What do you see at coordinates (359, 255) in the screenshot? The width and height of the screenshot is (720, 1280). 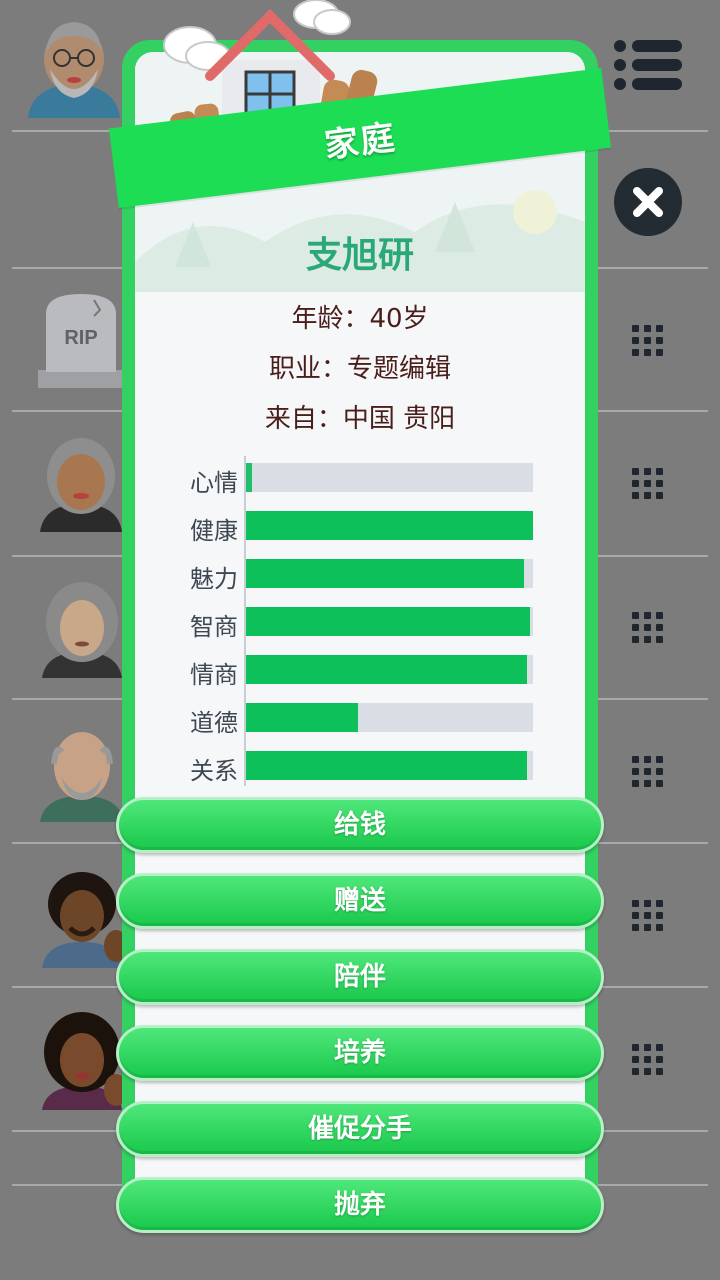 I see `person-name: 支旭研` at bounding box center [359, 255].